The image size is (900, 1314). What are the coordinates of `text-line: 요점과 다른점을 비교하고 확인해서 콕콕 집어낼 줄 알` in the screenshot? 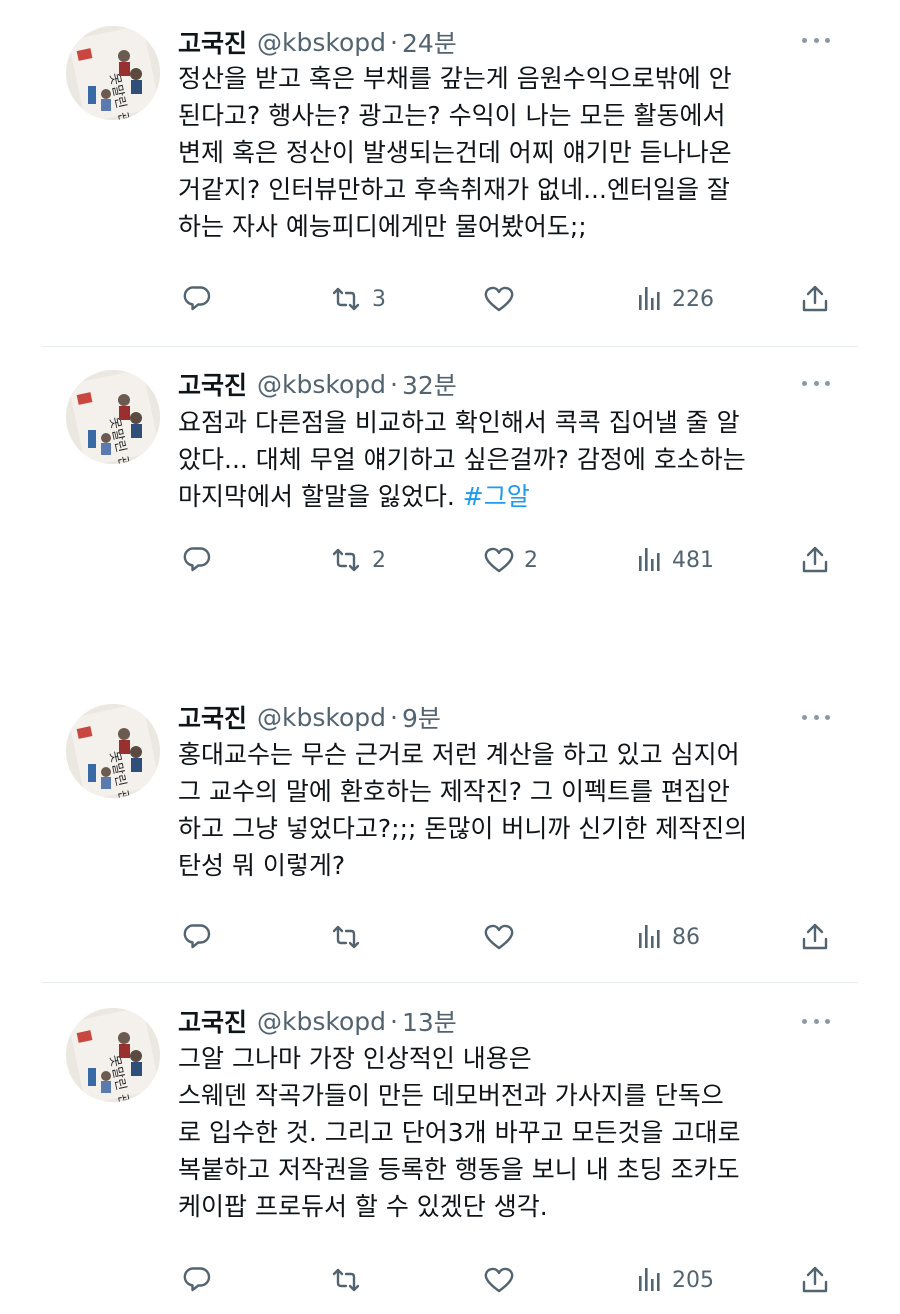 It's located at (459, 422).